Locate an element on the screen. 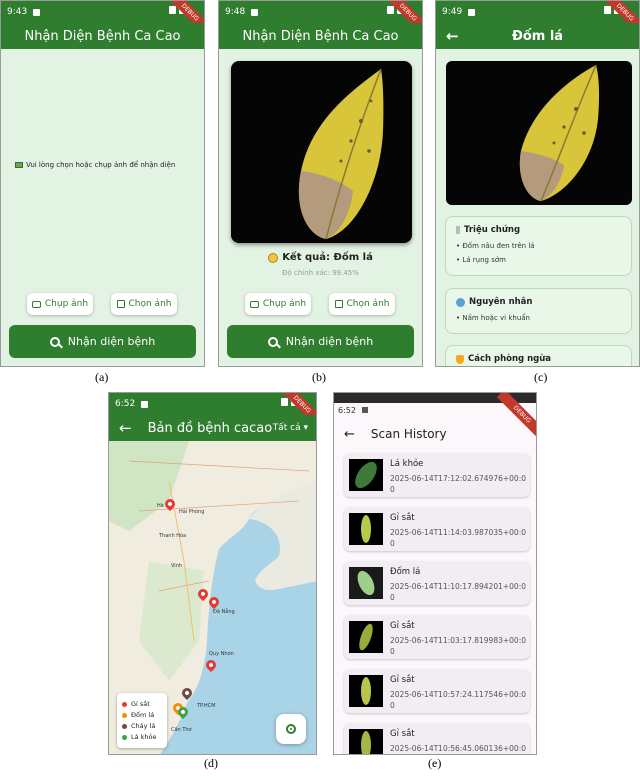 This screenshot has height=777, width=640. legend-row: Đốm lá is located at coordinates (142, 715).